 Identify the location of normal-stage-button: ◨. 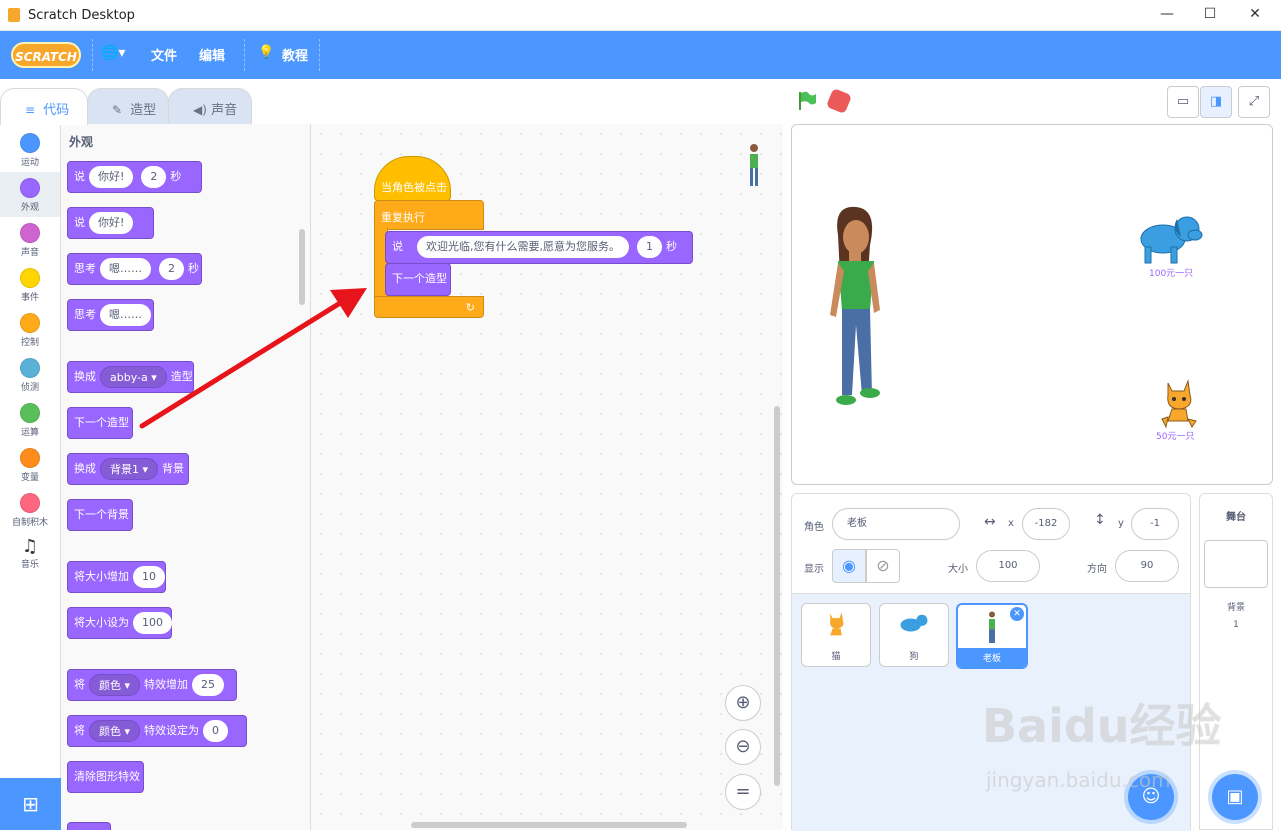
(1216, 102).